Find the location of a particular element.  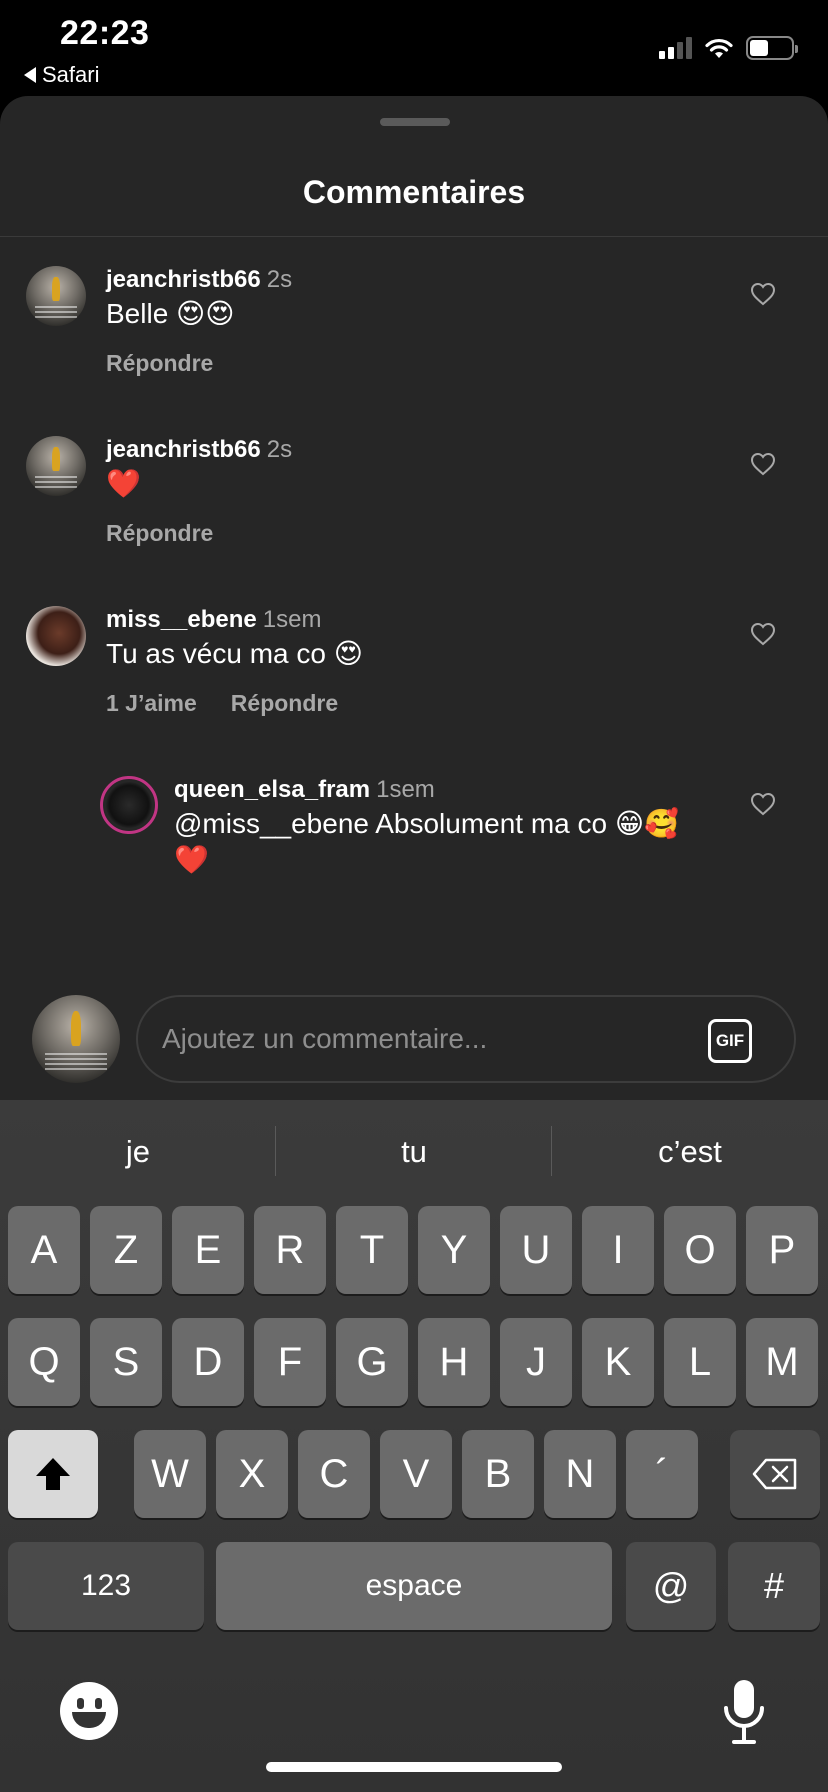

letter-key: O is located at coordinates (700, 1250).